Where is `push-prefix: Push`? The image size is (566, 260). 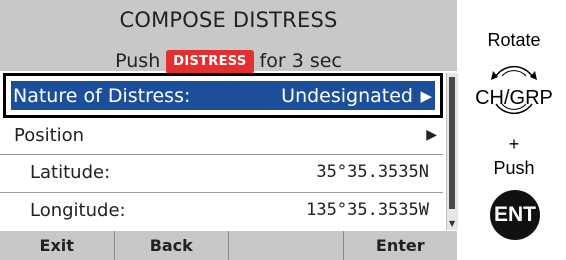
push-prefix: Push is located at coordinates (138, 61).